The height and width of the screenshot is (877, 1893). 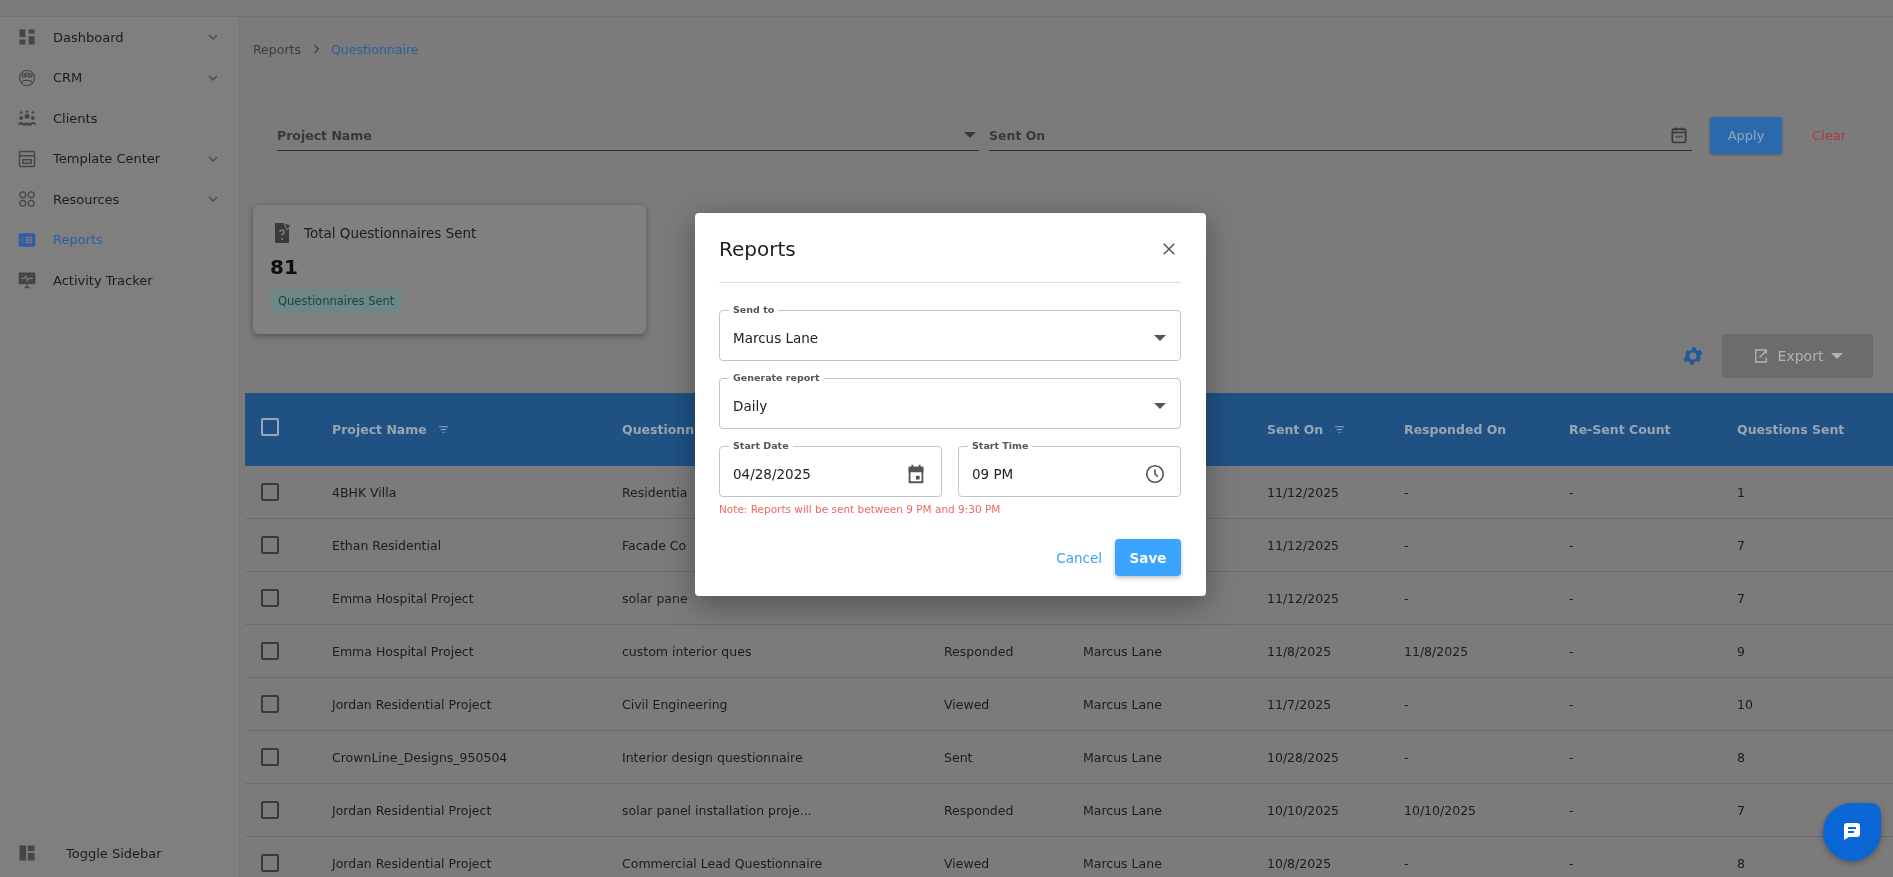 What do you see at coordinates (119, 118) in the screenshot?
I see `sidebar-item: Clients` at bounding box center [119, 118].